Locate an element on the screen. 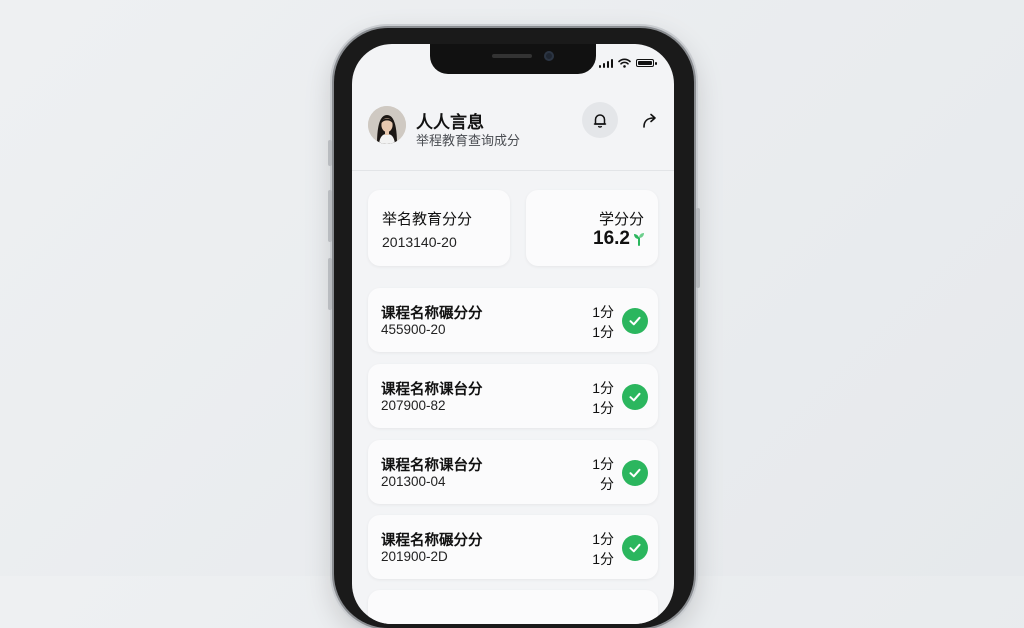 The height and width of the screenshot is (628, 1024). volume-down-button is located at coordinates (330, 284).